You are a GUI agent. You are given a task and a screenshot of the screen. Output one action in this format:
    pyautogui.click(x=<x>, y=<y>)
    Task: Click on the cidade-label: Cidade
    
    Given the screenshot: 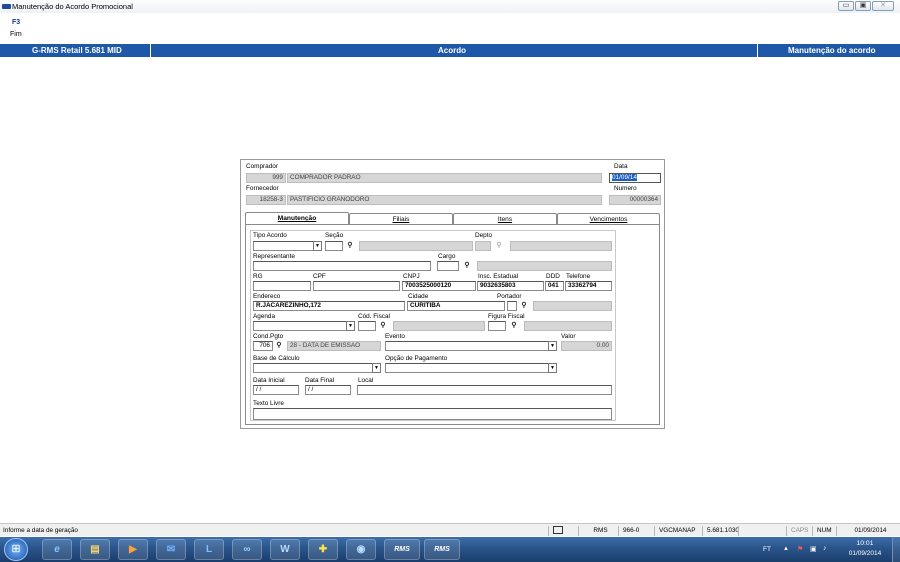 What is the action you would take?
    pyautogui.click(x=418, y=296)
    